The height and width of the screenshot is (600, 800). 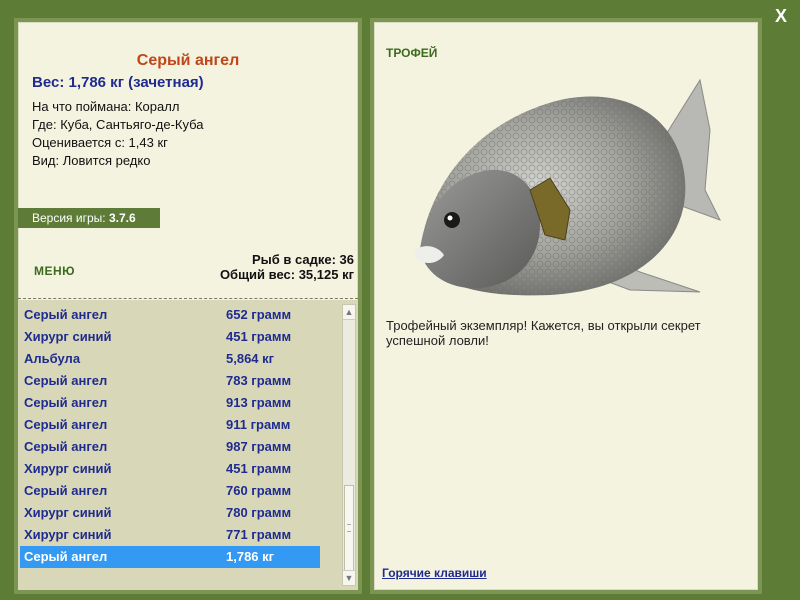 I want to click on hotkeys-link: Горячие клавиши, so click(x=434, y=573).